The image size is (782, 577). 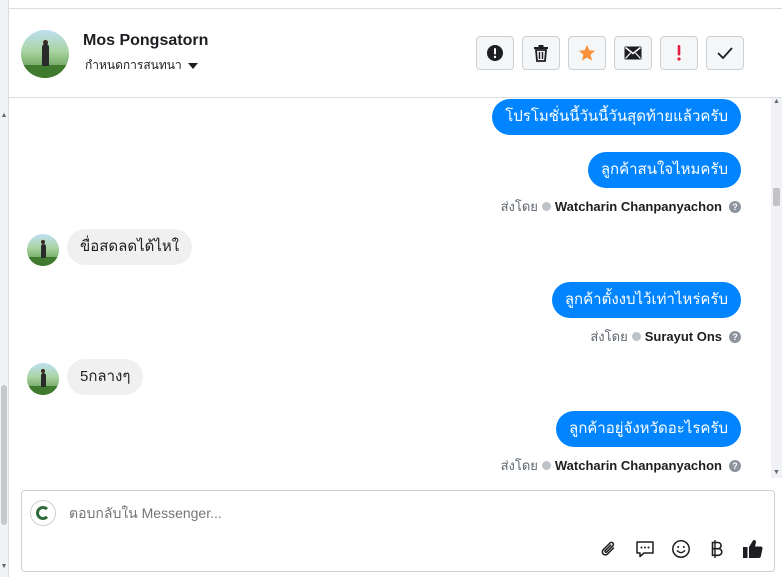 I want to click on message-outgoing: ลูกค้าสนใจไหมครับ, so click(x=664, y=170).